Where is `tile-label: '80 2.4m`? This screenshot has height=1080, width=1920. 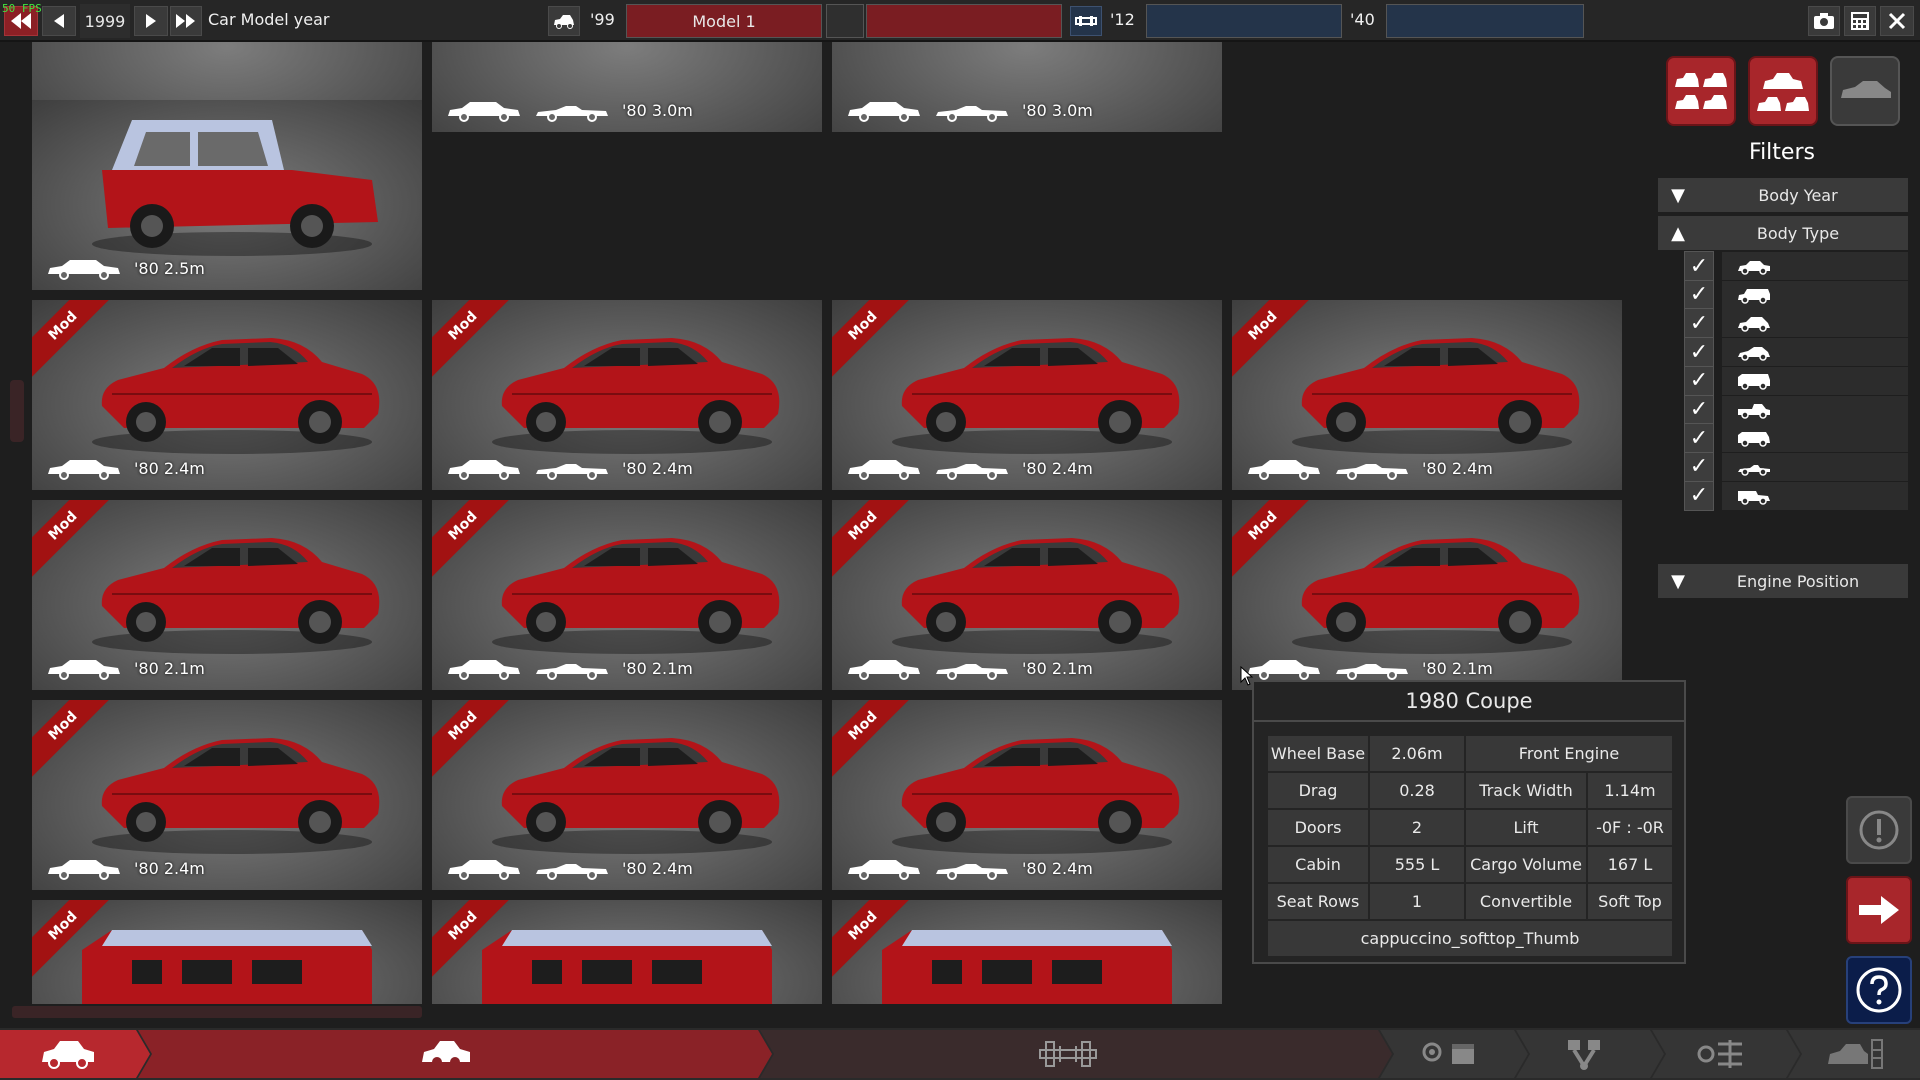
tile-label: '80 2.4m is located at coordinates (1057, 868).